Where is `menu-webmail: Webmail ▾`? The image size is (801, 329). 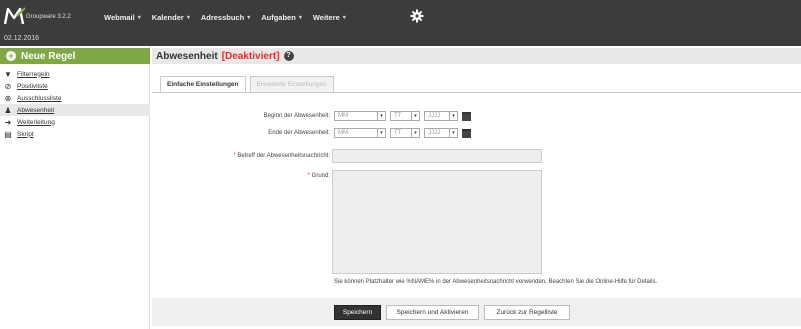 menu-webmail: Webmail ▾ is located at coordinates (122, 17).